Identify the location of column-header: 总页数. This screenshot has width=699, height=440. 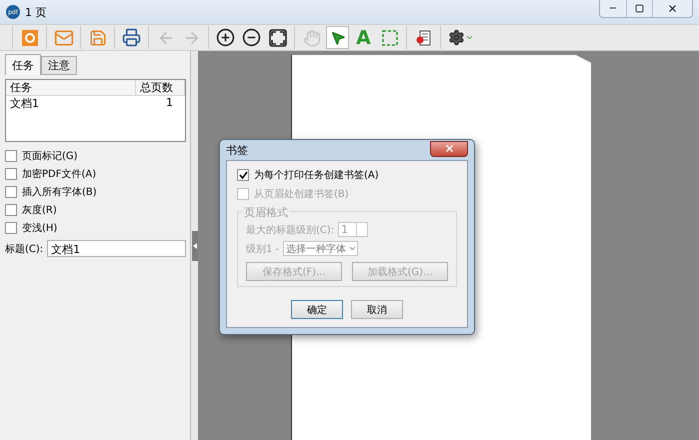
(160, 87).